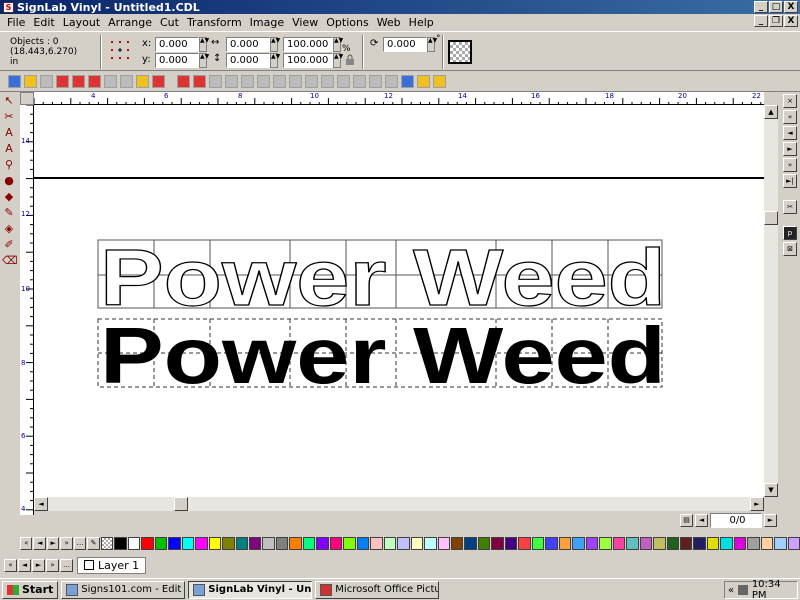 The width and height of the screenshot is (800, 600). Describe the element at coordinates (9, 197) in the screenshot. I see `fill-tool-icon: ◆` at that location.